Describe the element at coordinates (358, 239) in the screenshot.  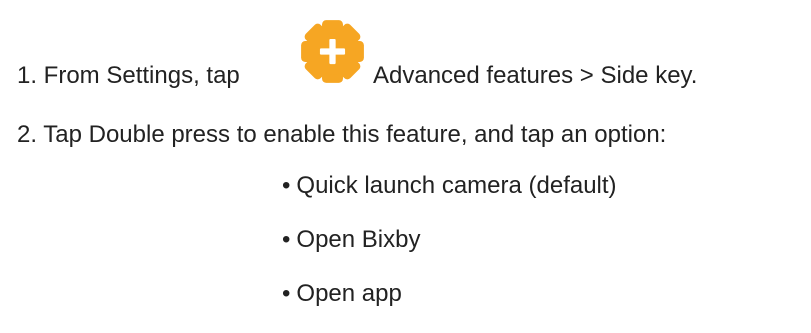
I see `option-label: Open Bixby` at that location.